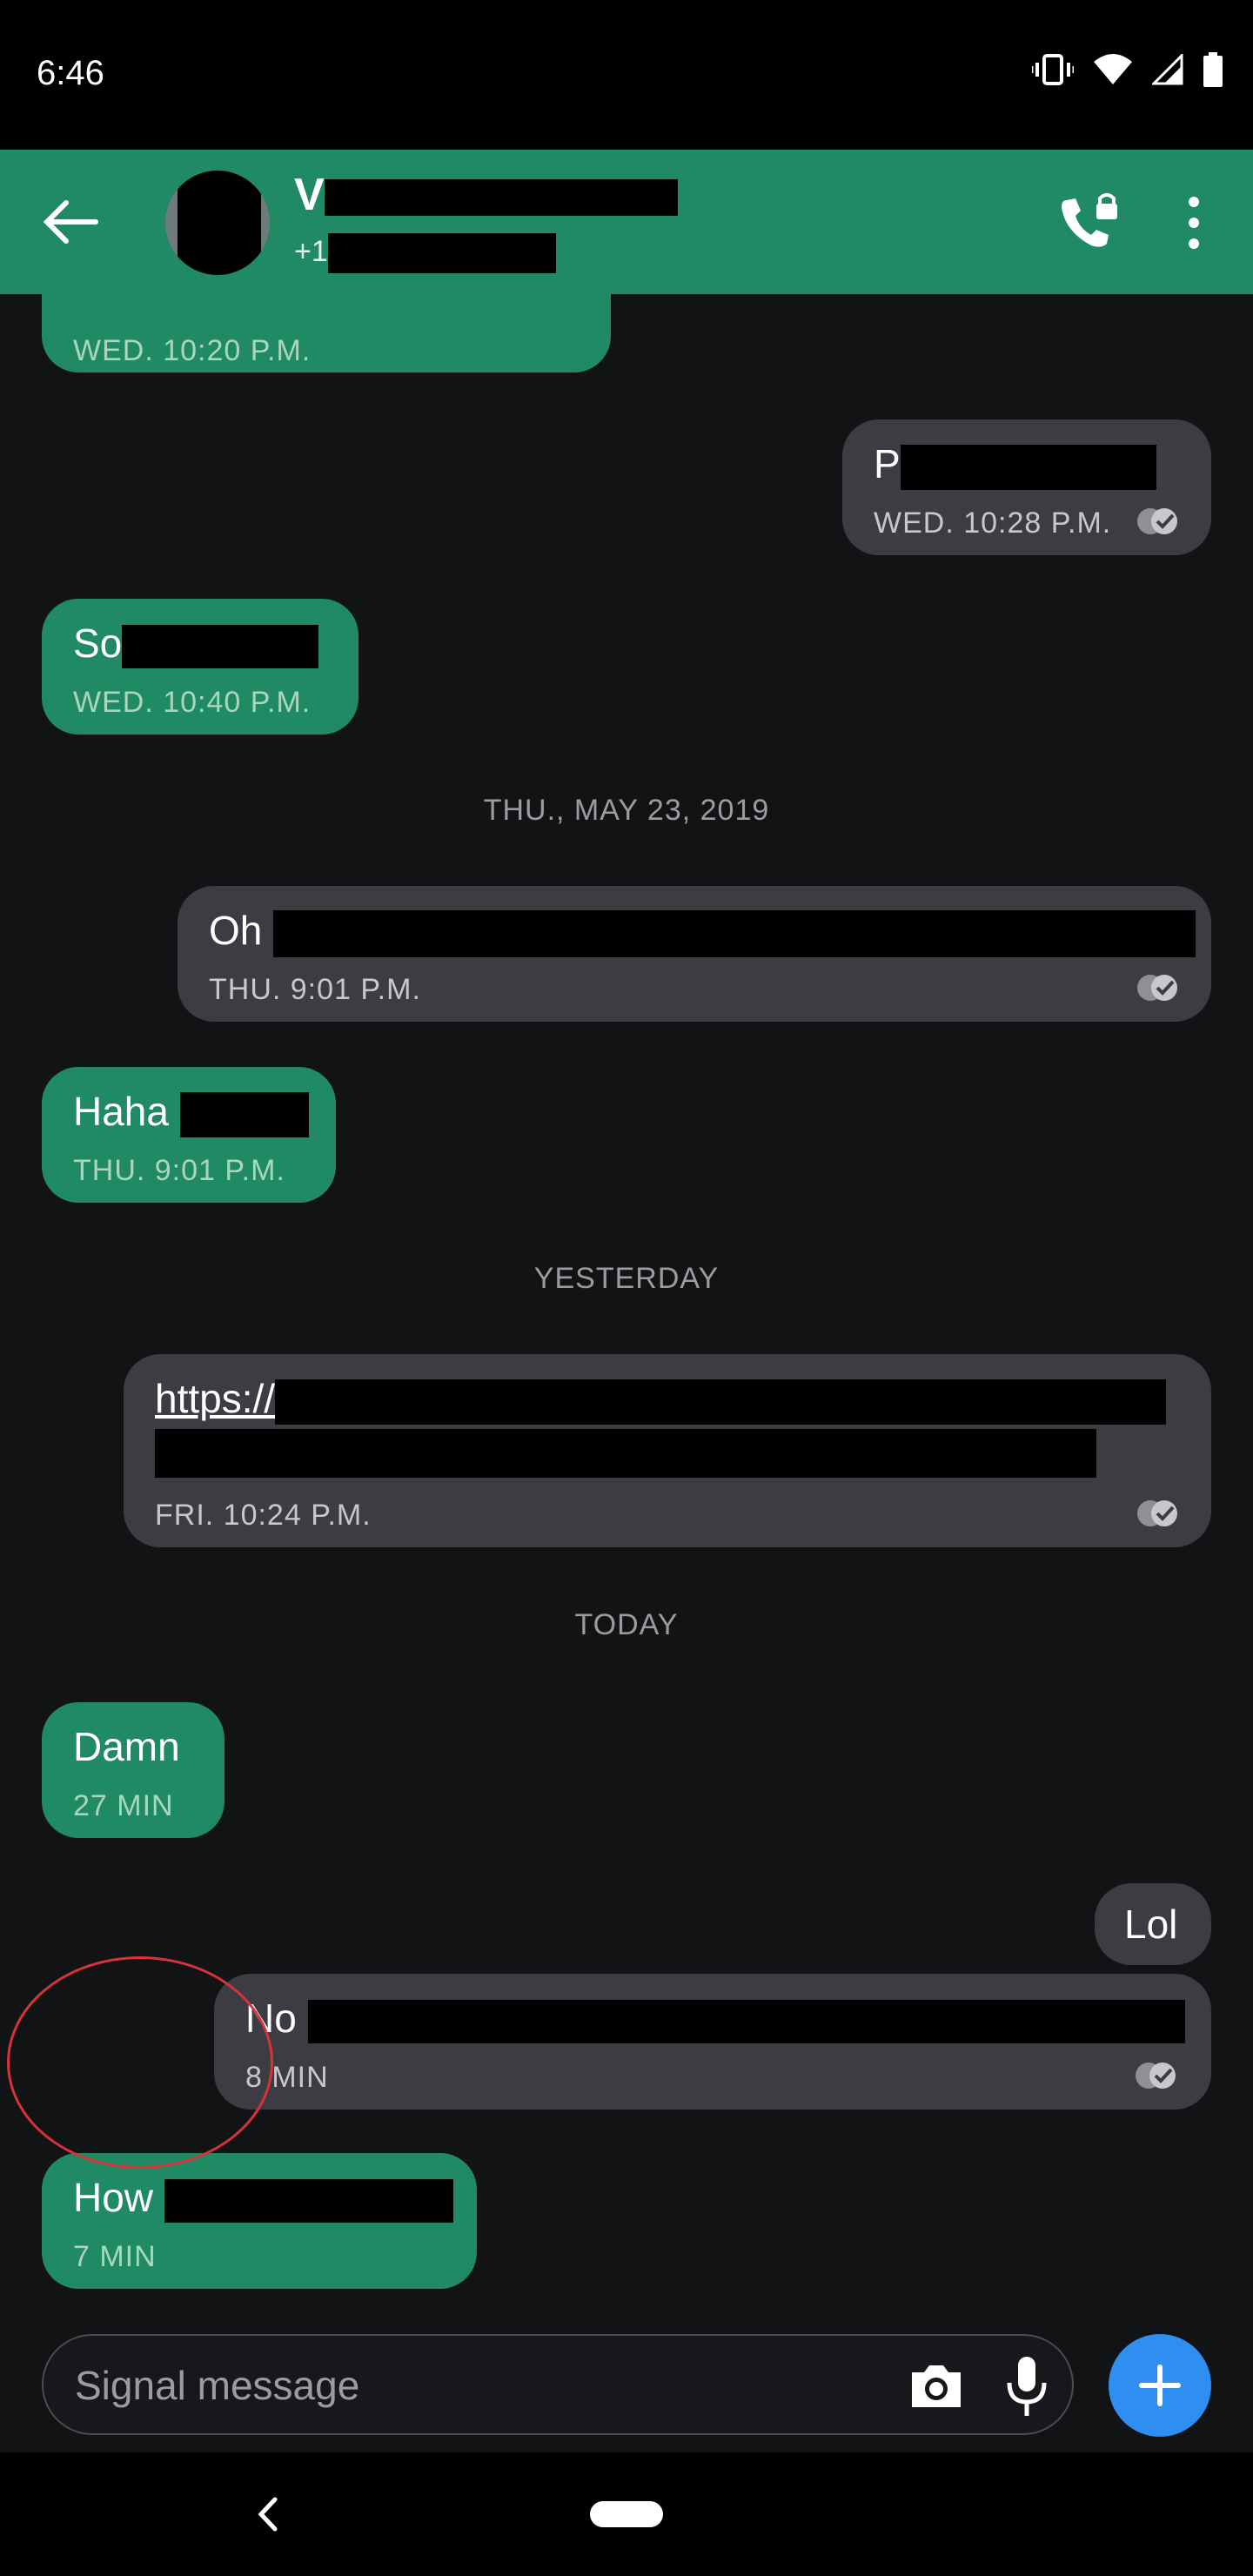  What do you see at coordinates (113, 2197) in the screenshot?
I see `message-text-visible: How` at bounding box center [113, 2197].